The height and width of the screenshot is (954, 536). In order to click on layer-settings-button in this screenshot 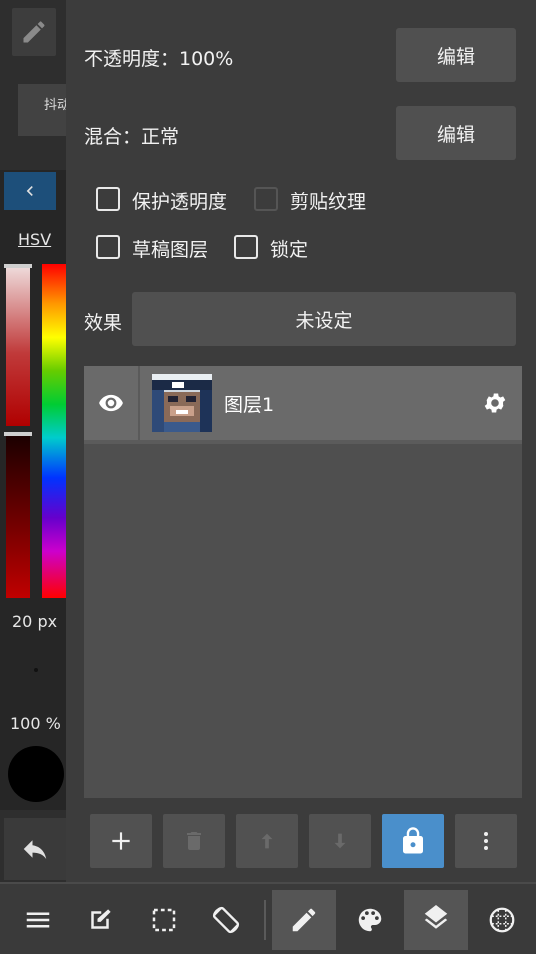, I will do `click(495, 405)`.